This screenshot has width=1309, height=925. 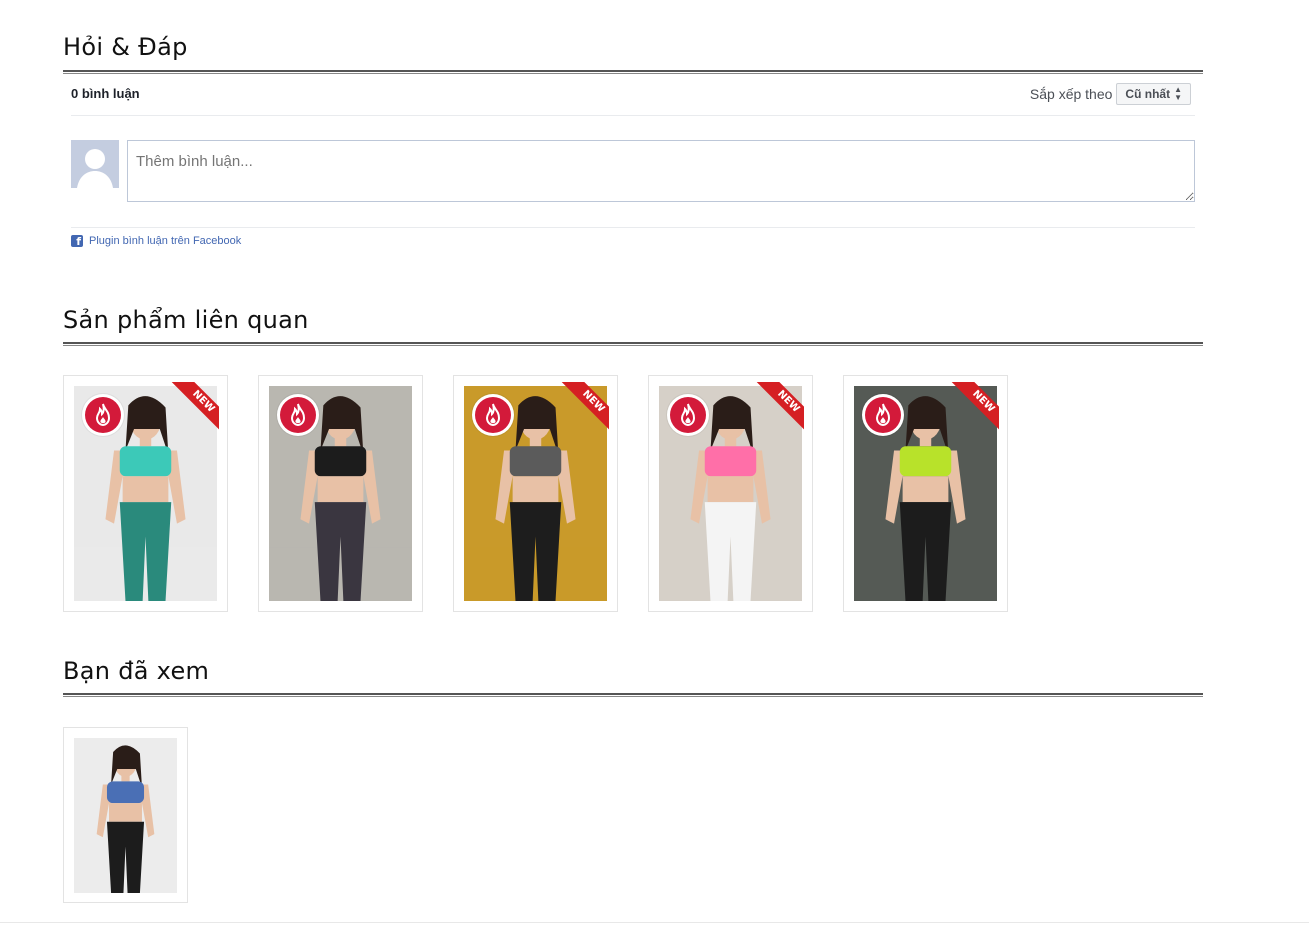 I want to click on viewed-section-title: Bạn đã xem, so click(x=136, y=671).